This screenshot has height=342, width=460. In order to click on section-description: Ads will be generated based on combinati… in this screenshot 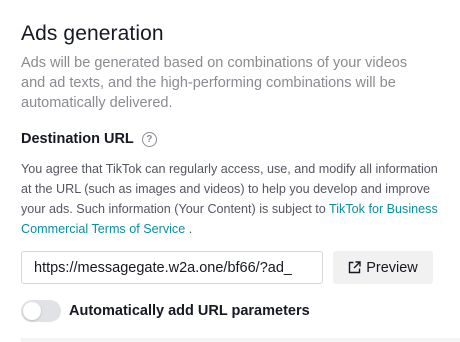, I will do `click(214, 83)`.